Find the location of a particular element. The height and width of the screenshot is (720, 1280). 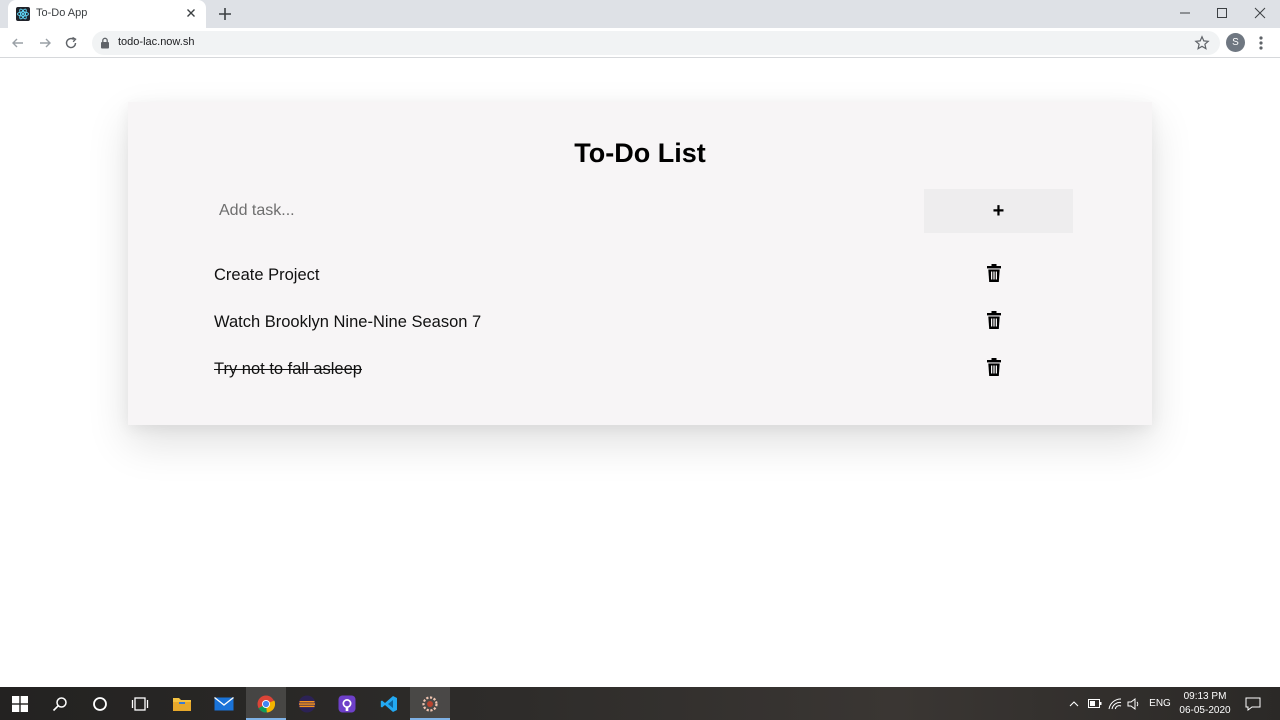

mail-icon is located at coordinates (224, 703).